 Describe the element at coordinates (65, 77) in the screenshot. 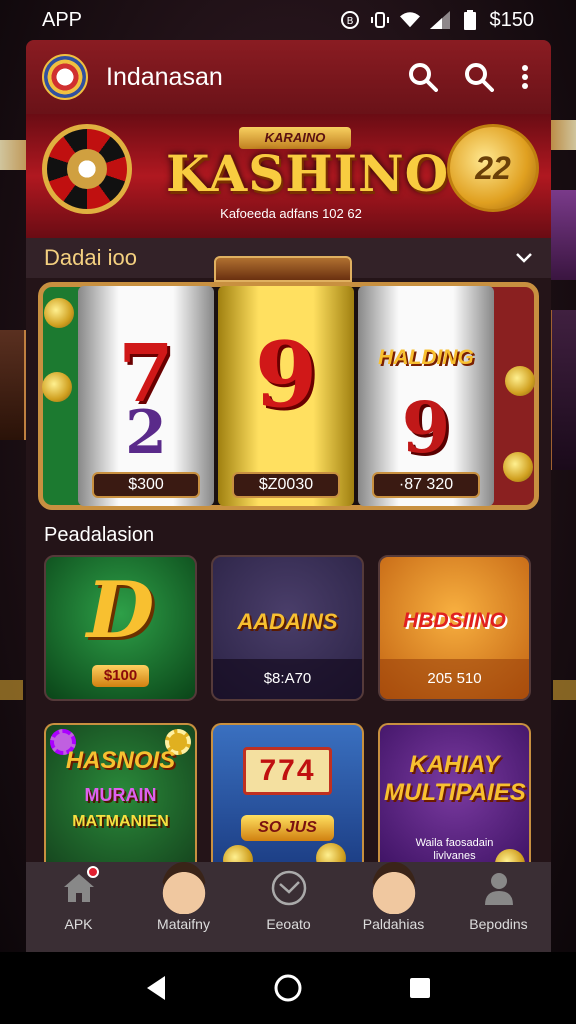

I see `app-logo` at that location.